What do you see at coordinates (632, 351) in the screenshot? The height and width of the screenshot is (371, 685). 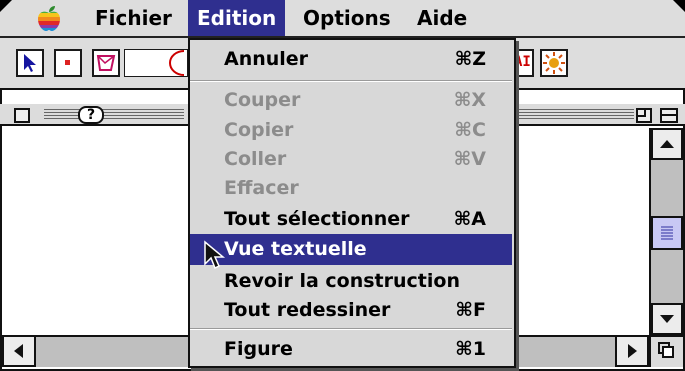 I see `scroll-right-arrow-icon` at bounding box center [632, 351].